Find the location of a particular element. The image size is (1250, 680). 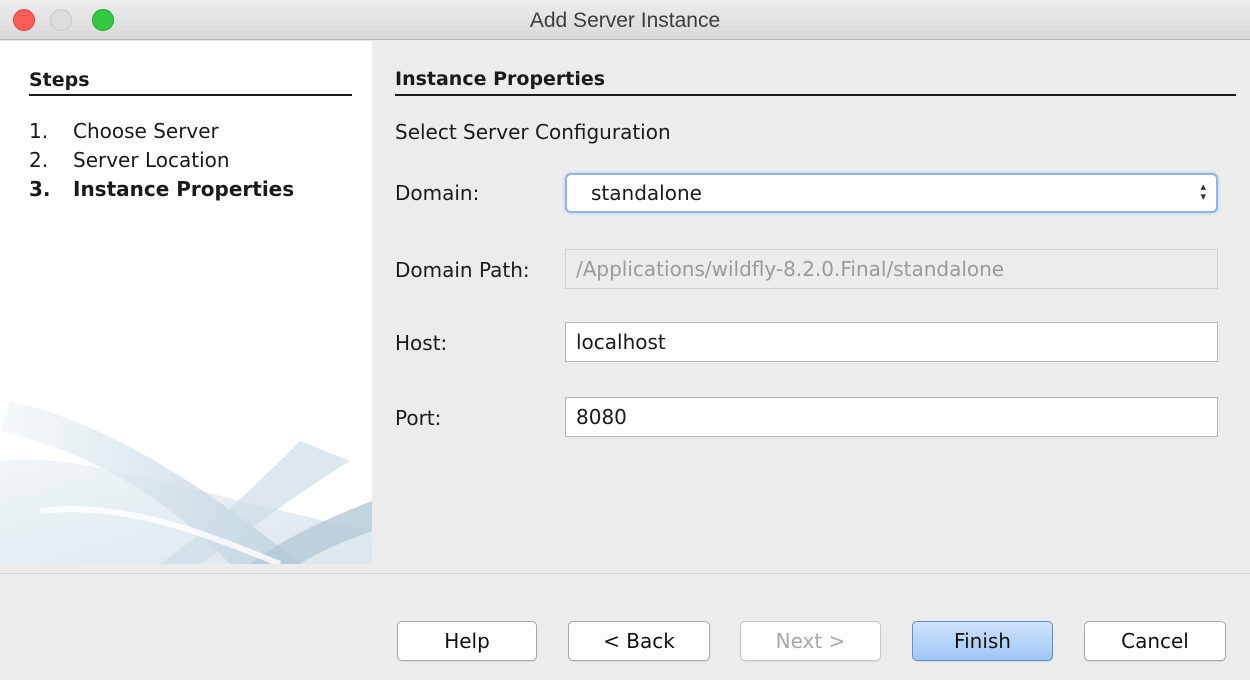

title-bar: Add Server Instance is located at coordinates (625, 20).